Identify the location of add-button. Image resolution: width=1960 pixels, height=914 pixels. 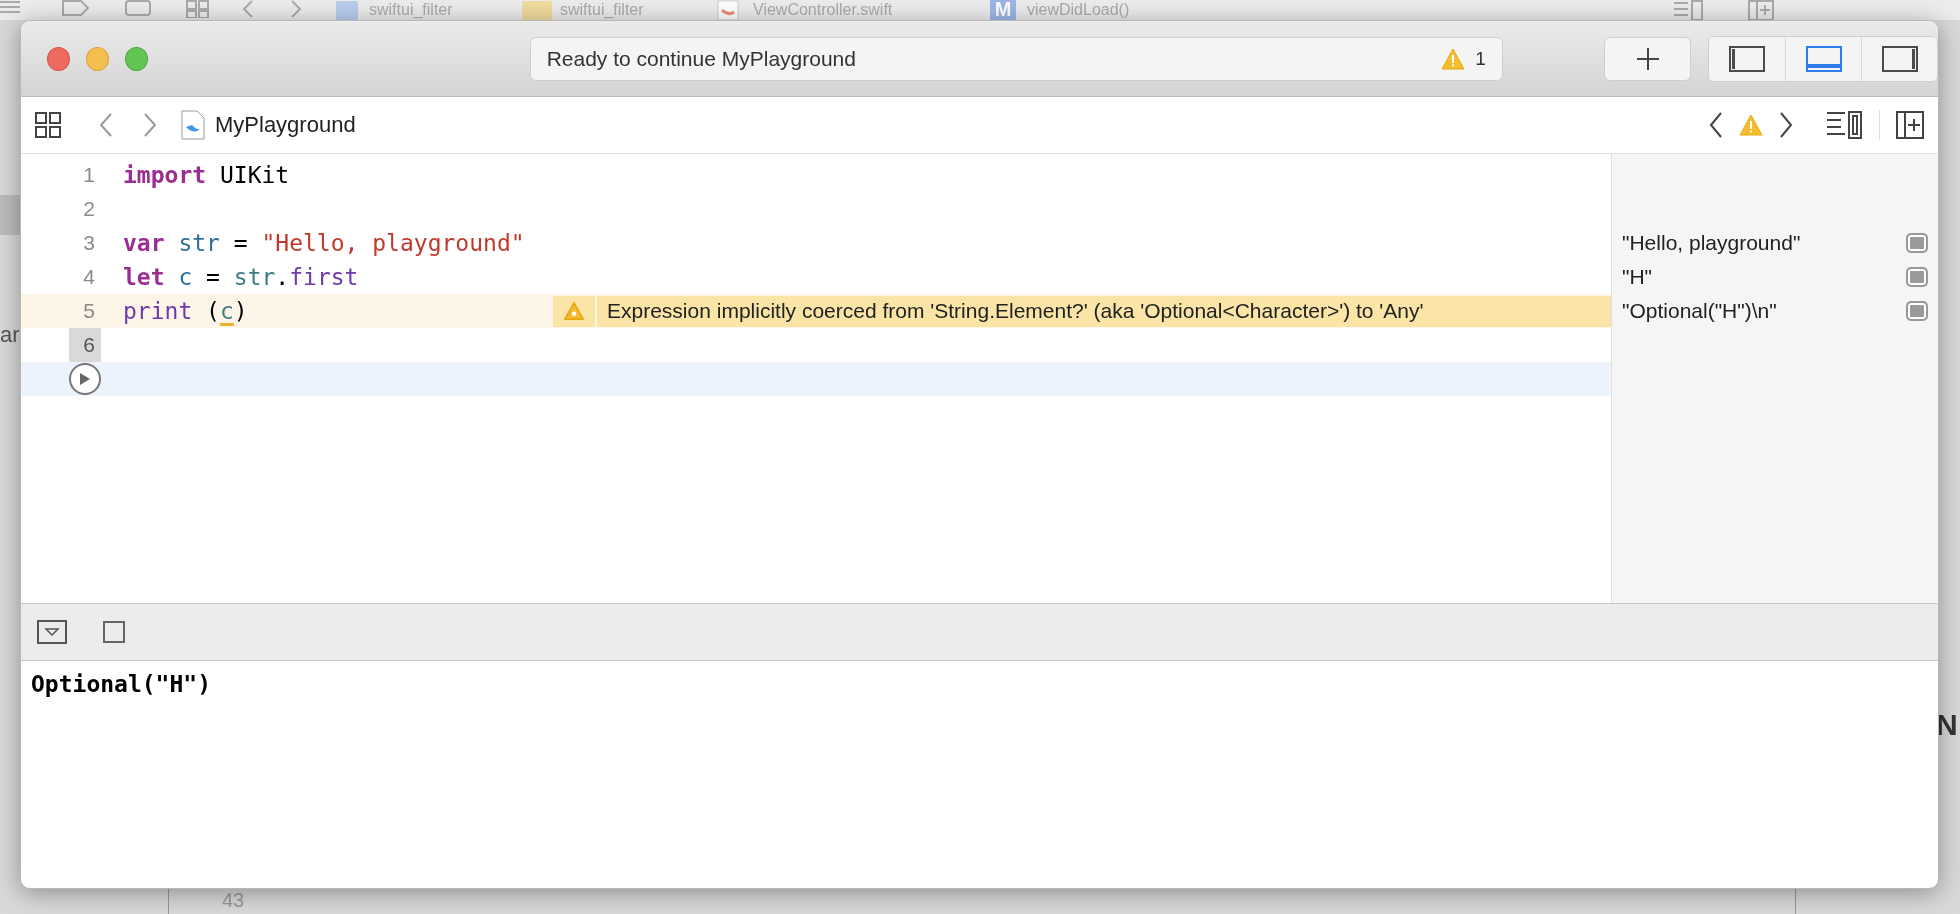
(1647, 58).